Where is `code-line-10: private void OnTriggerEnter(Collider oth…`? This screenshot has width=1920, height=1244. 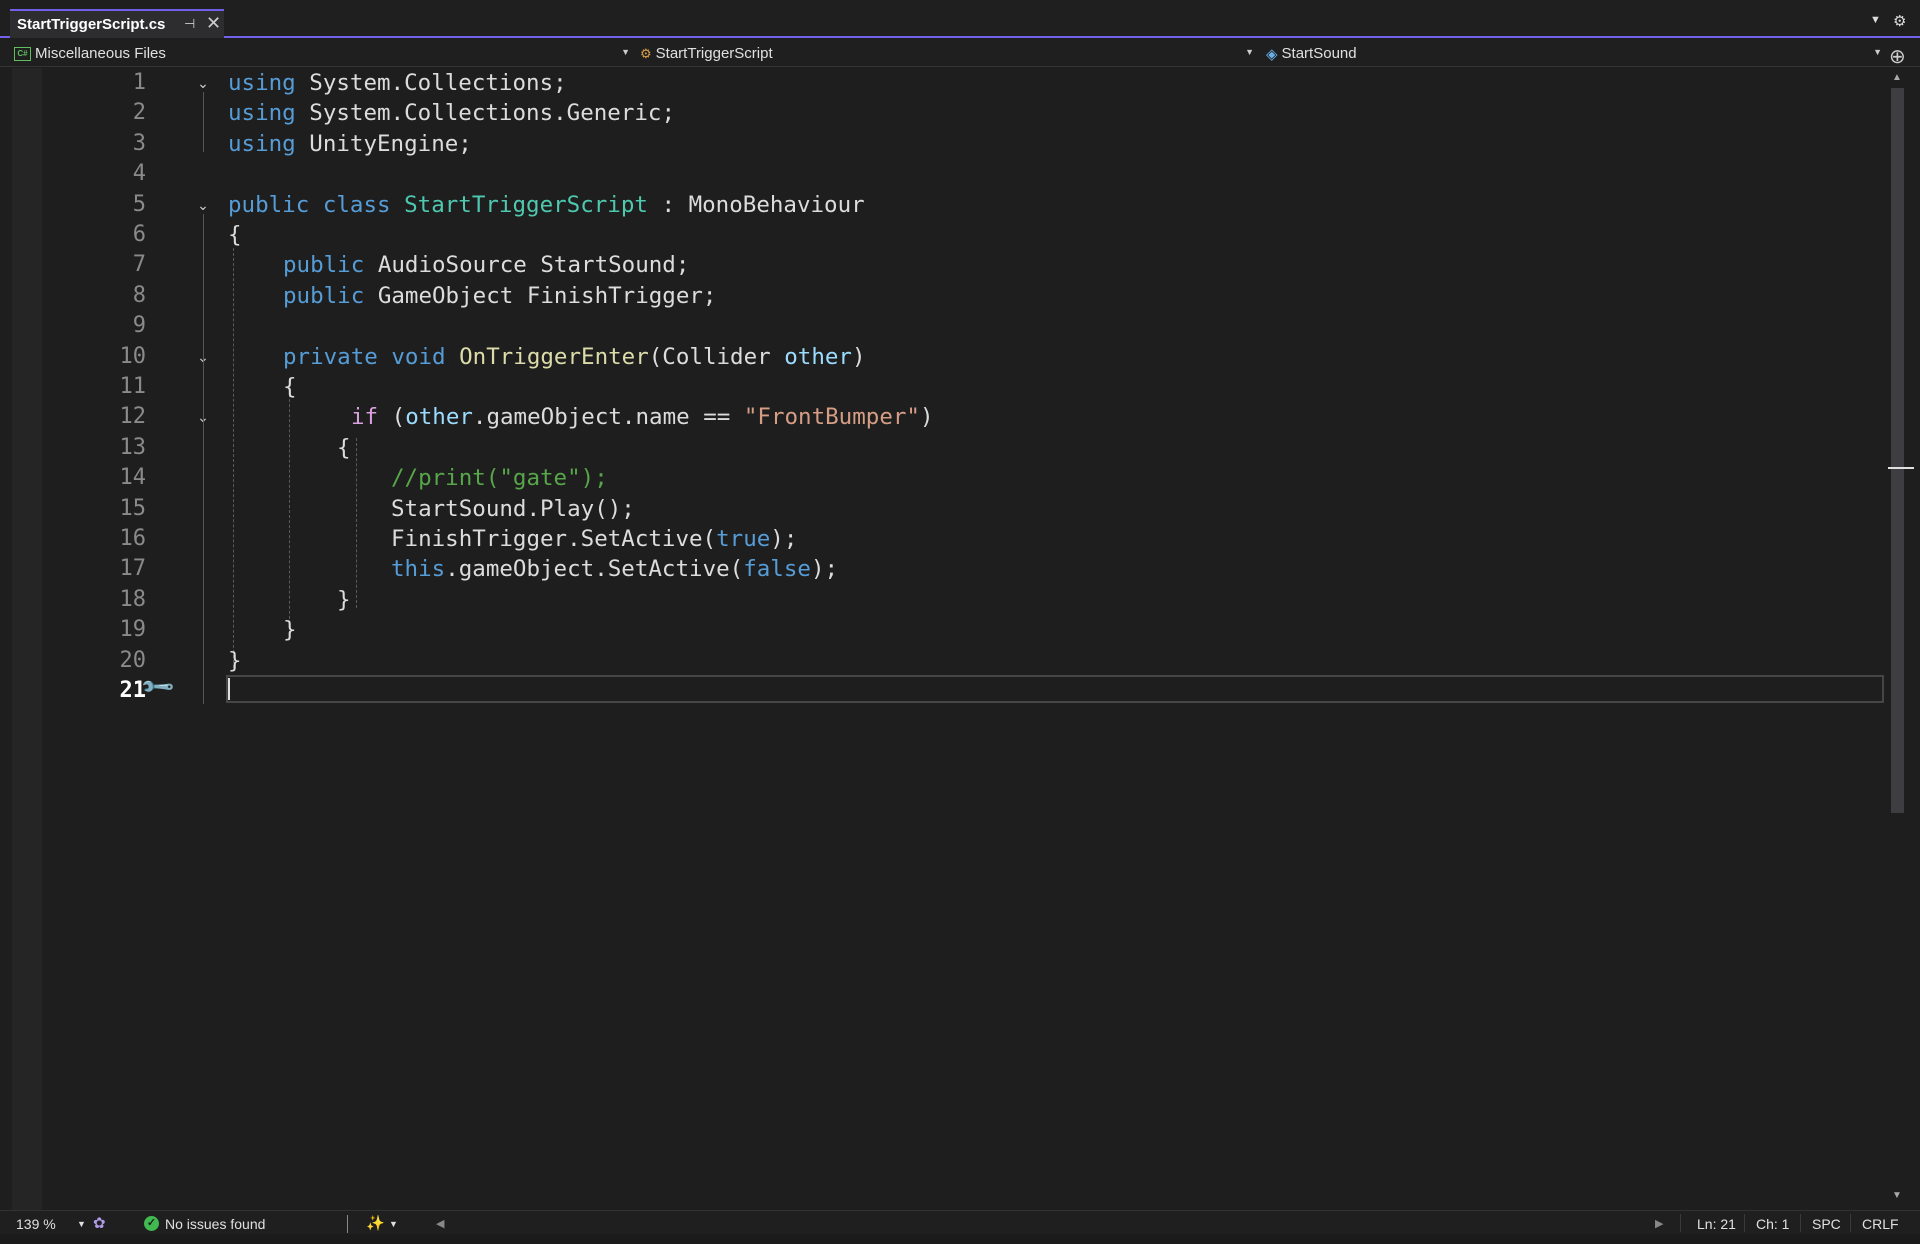
code-line-10: private void OnTriggerEnter(Collider oth… is located at coordinates (574, 357).